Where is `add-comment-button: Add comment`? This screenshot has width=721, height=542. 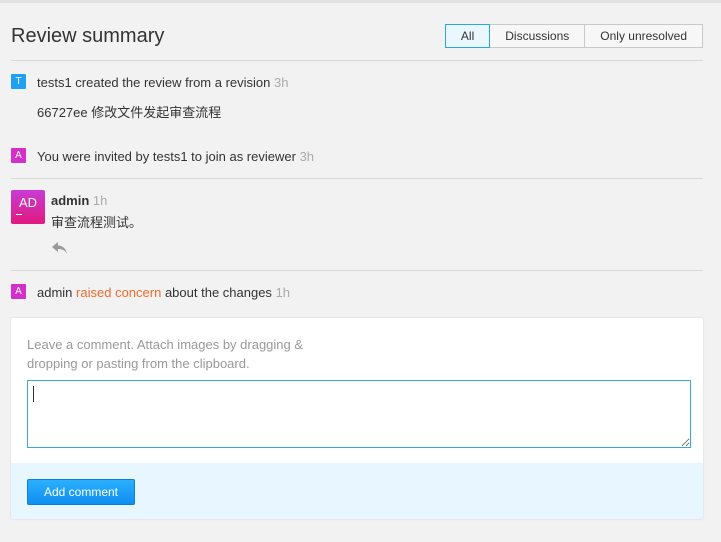
add-comment-button: Add comment is located at coordinates (81, 492).